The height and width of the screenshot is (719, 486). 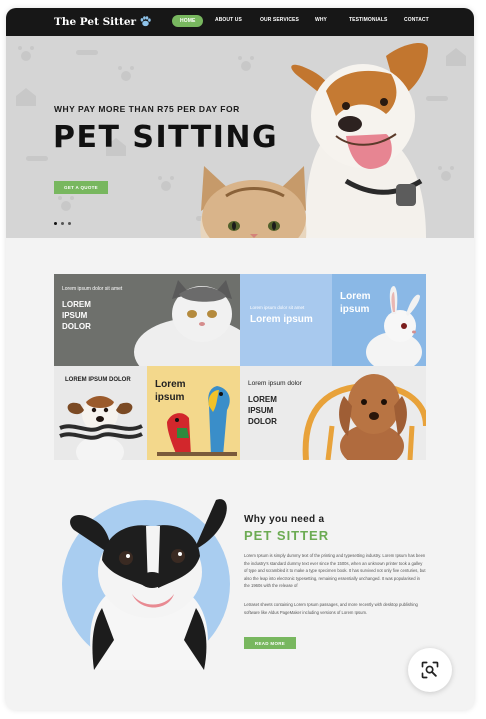 What do you see at coordinates (333, 413) in the screenshot?
I see `gallery-tile-curly-dog: Lorem ipsum dolor LOREM IPSUM DOLOR` at bounding box center [333, 413].